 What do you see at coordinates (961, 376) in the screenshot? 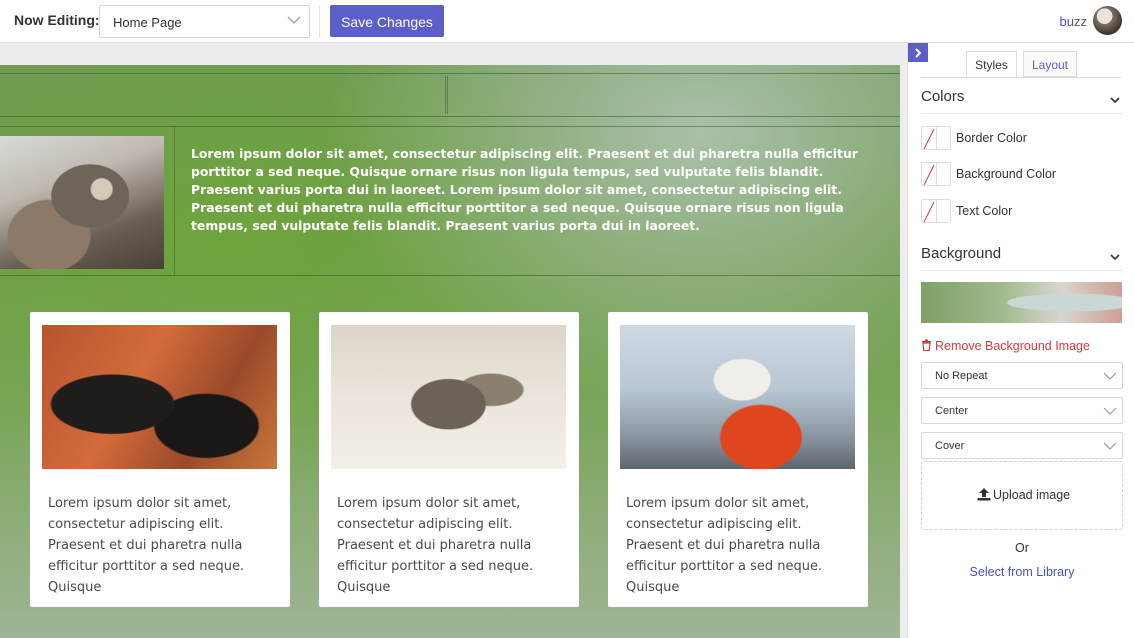
I see `background-repeat-value: No Repeat` at bounding box center [961, 376].